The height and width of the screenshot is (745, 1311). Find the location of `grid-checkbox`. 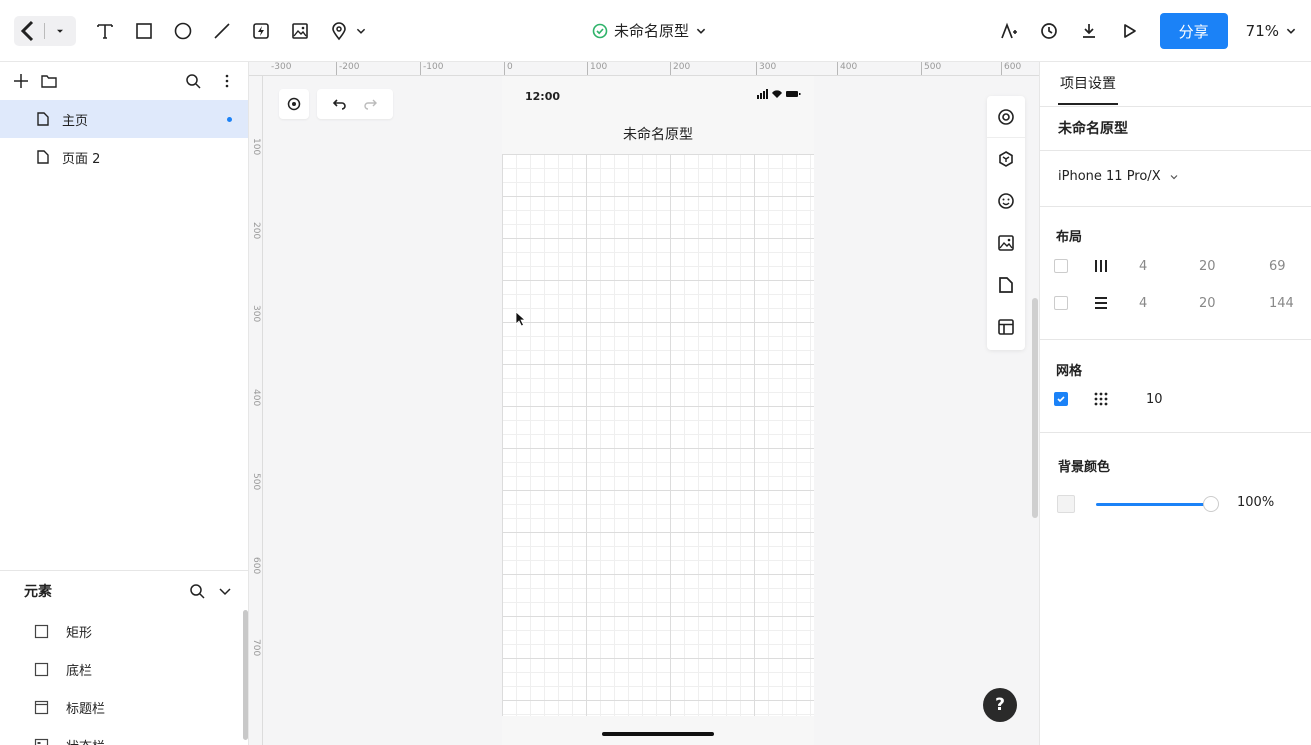

grid-checkbox is located at coordinates (1061, 399).